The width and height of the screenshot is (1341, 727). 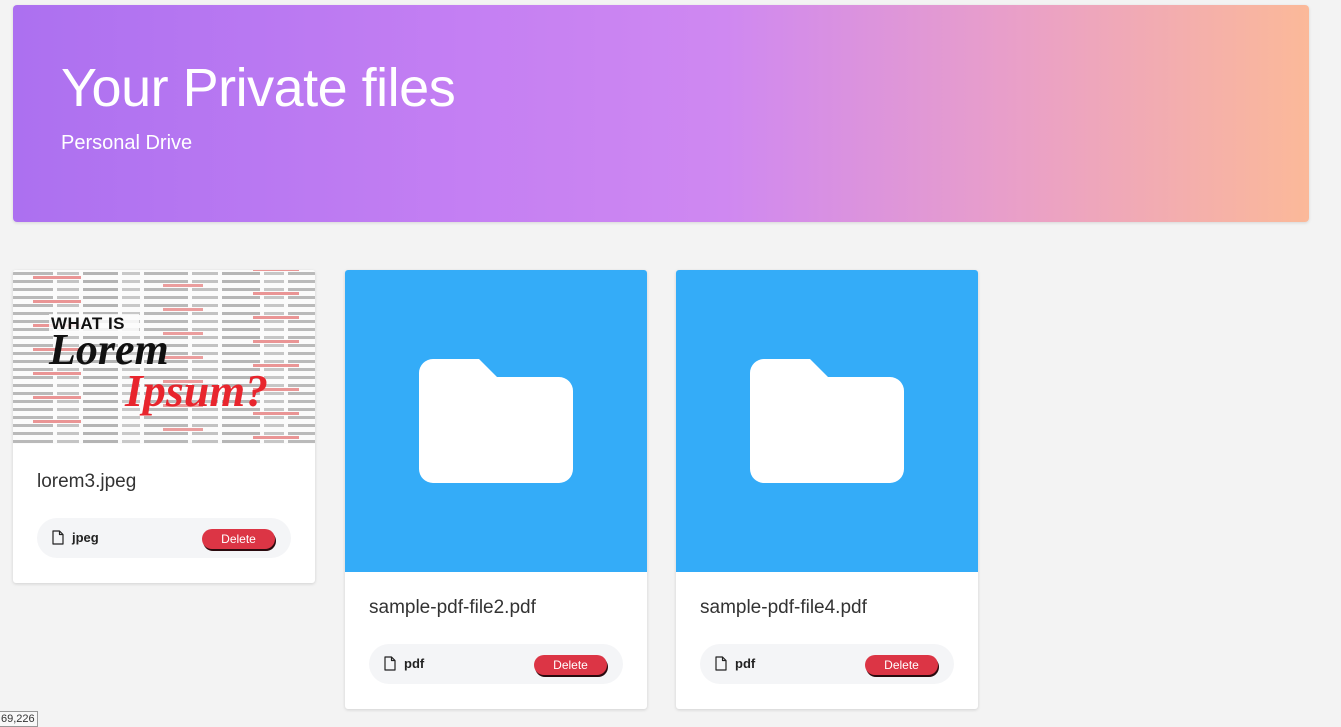 I want to click on file-meta-row: jpeg Delete, so click(x=164, y=538).